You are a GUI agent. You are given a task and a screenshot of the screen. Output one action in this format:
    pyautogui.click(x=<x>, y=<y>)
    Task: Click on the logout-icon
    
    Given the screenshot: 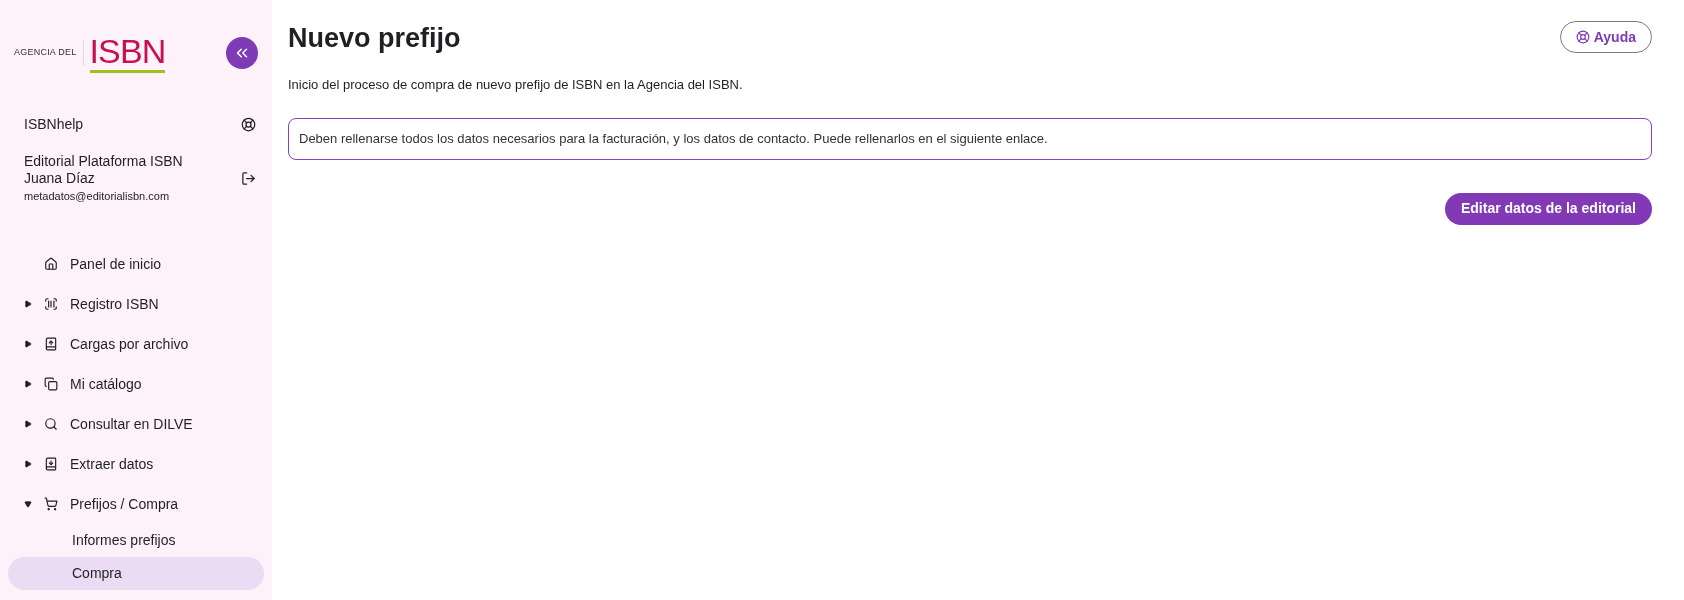 What is the action you would take?
    pyautogui.click(x=248, y=178)
    